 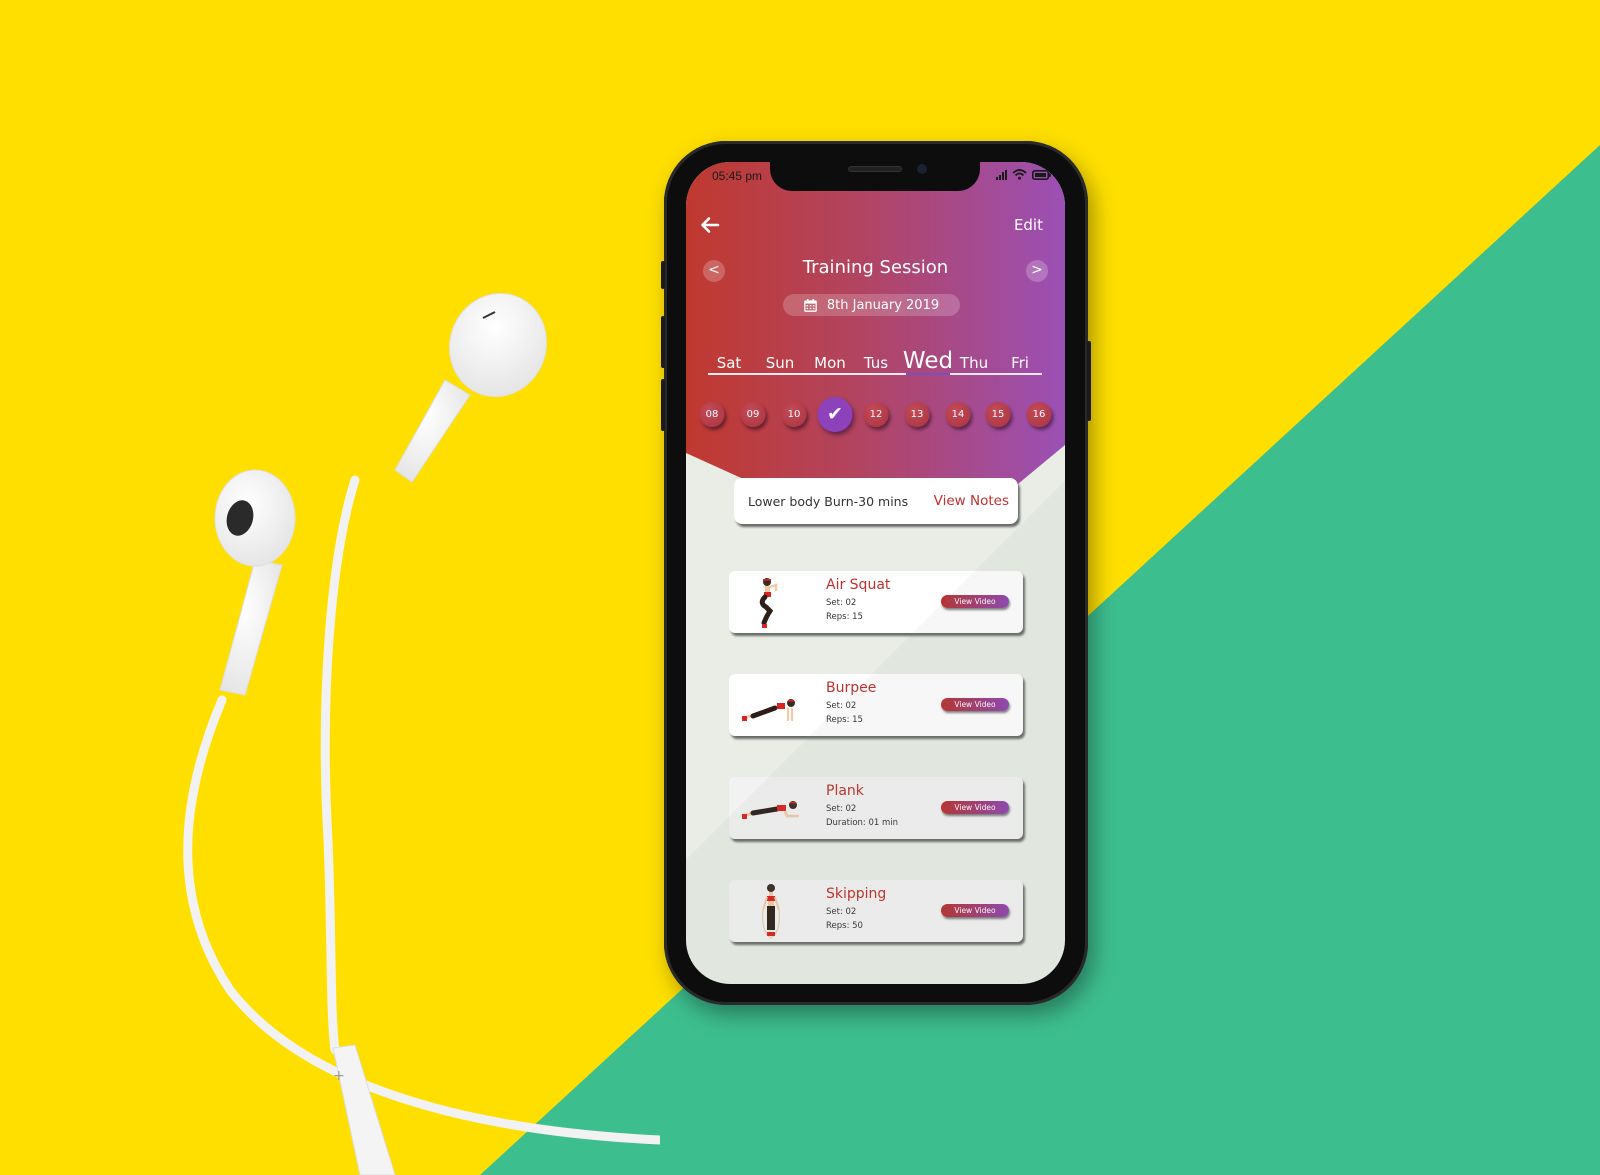 What do you see at coordinates (1039, 414) in the screenshot?
I see `date-16: 16` at bounding box center [1039, 414].